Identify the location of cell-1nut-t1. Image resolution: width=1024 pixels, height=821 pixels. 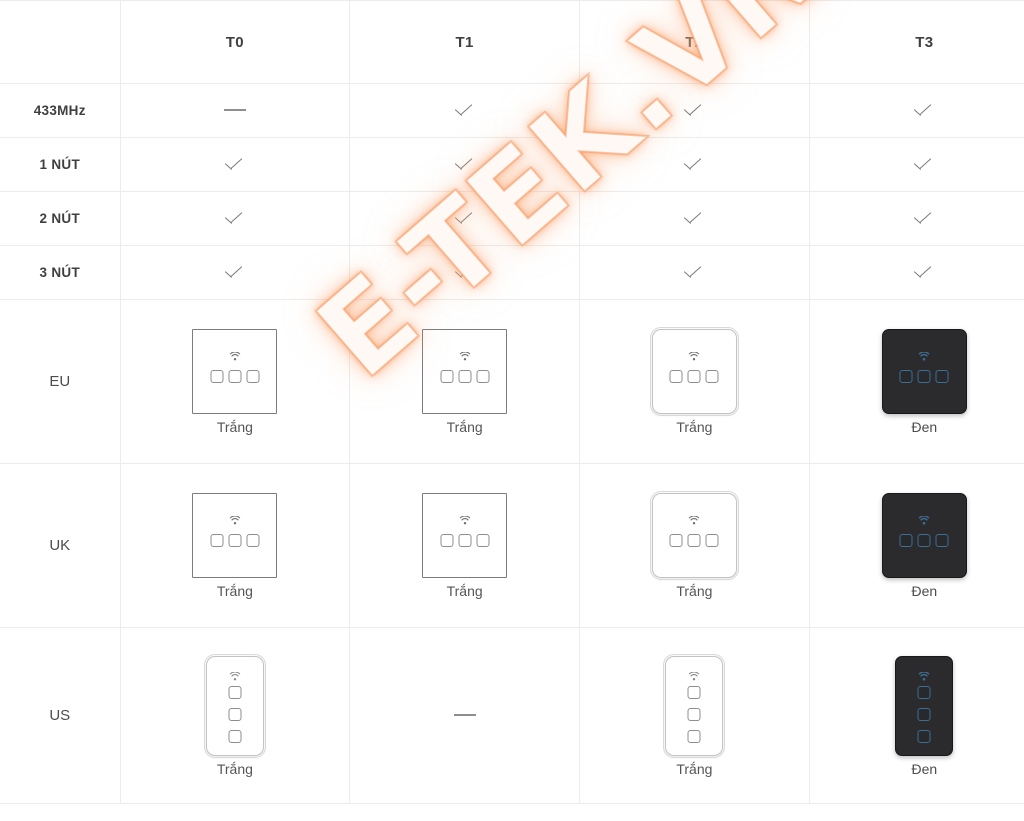
(464, 164).